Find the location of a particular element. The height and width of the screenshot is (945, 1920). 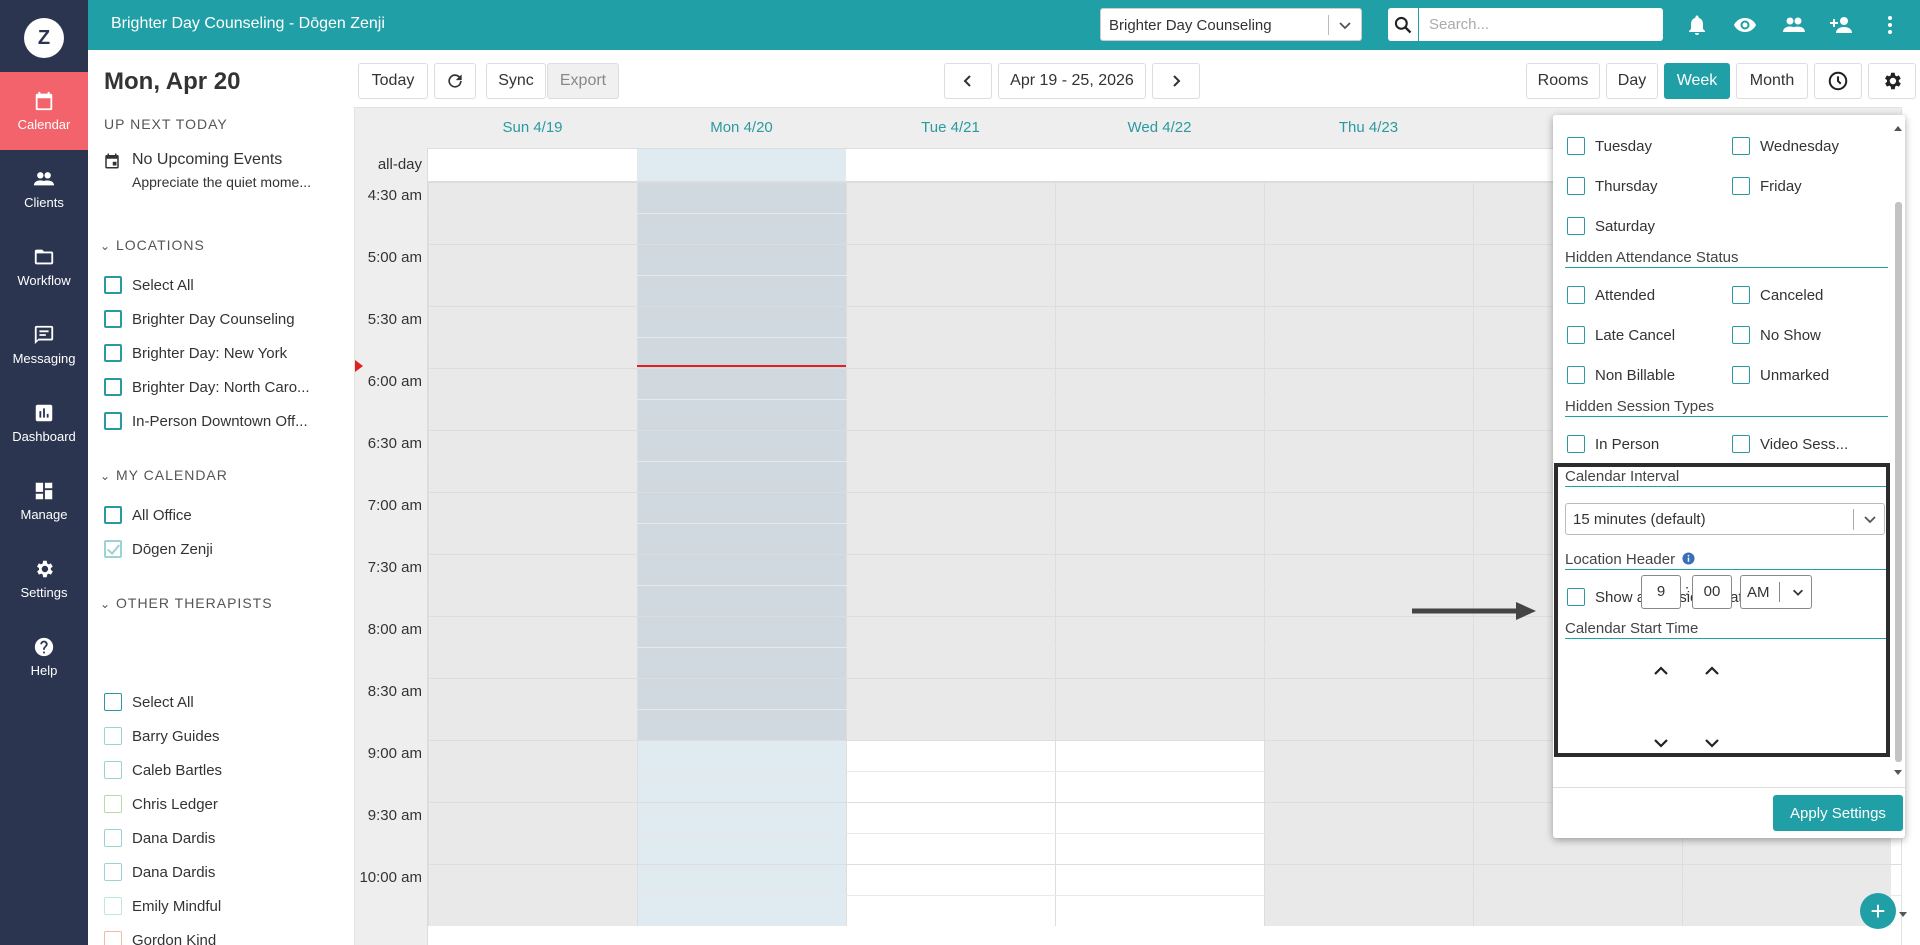

history-button is located at coordinates (1838, 81).